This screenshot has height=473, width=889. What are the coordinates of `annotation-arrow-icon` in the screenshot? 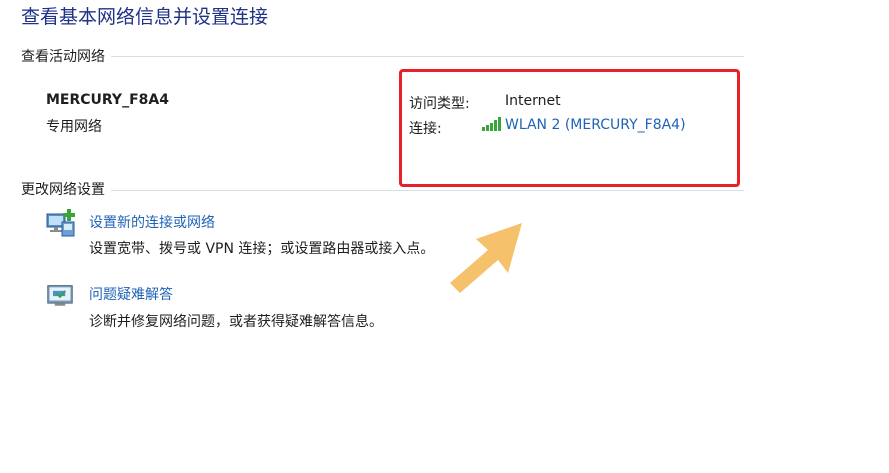 It's located at (486, 258).